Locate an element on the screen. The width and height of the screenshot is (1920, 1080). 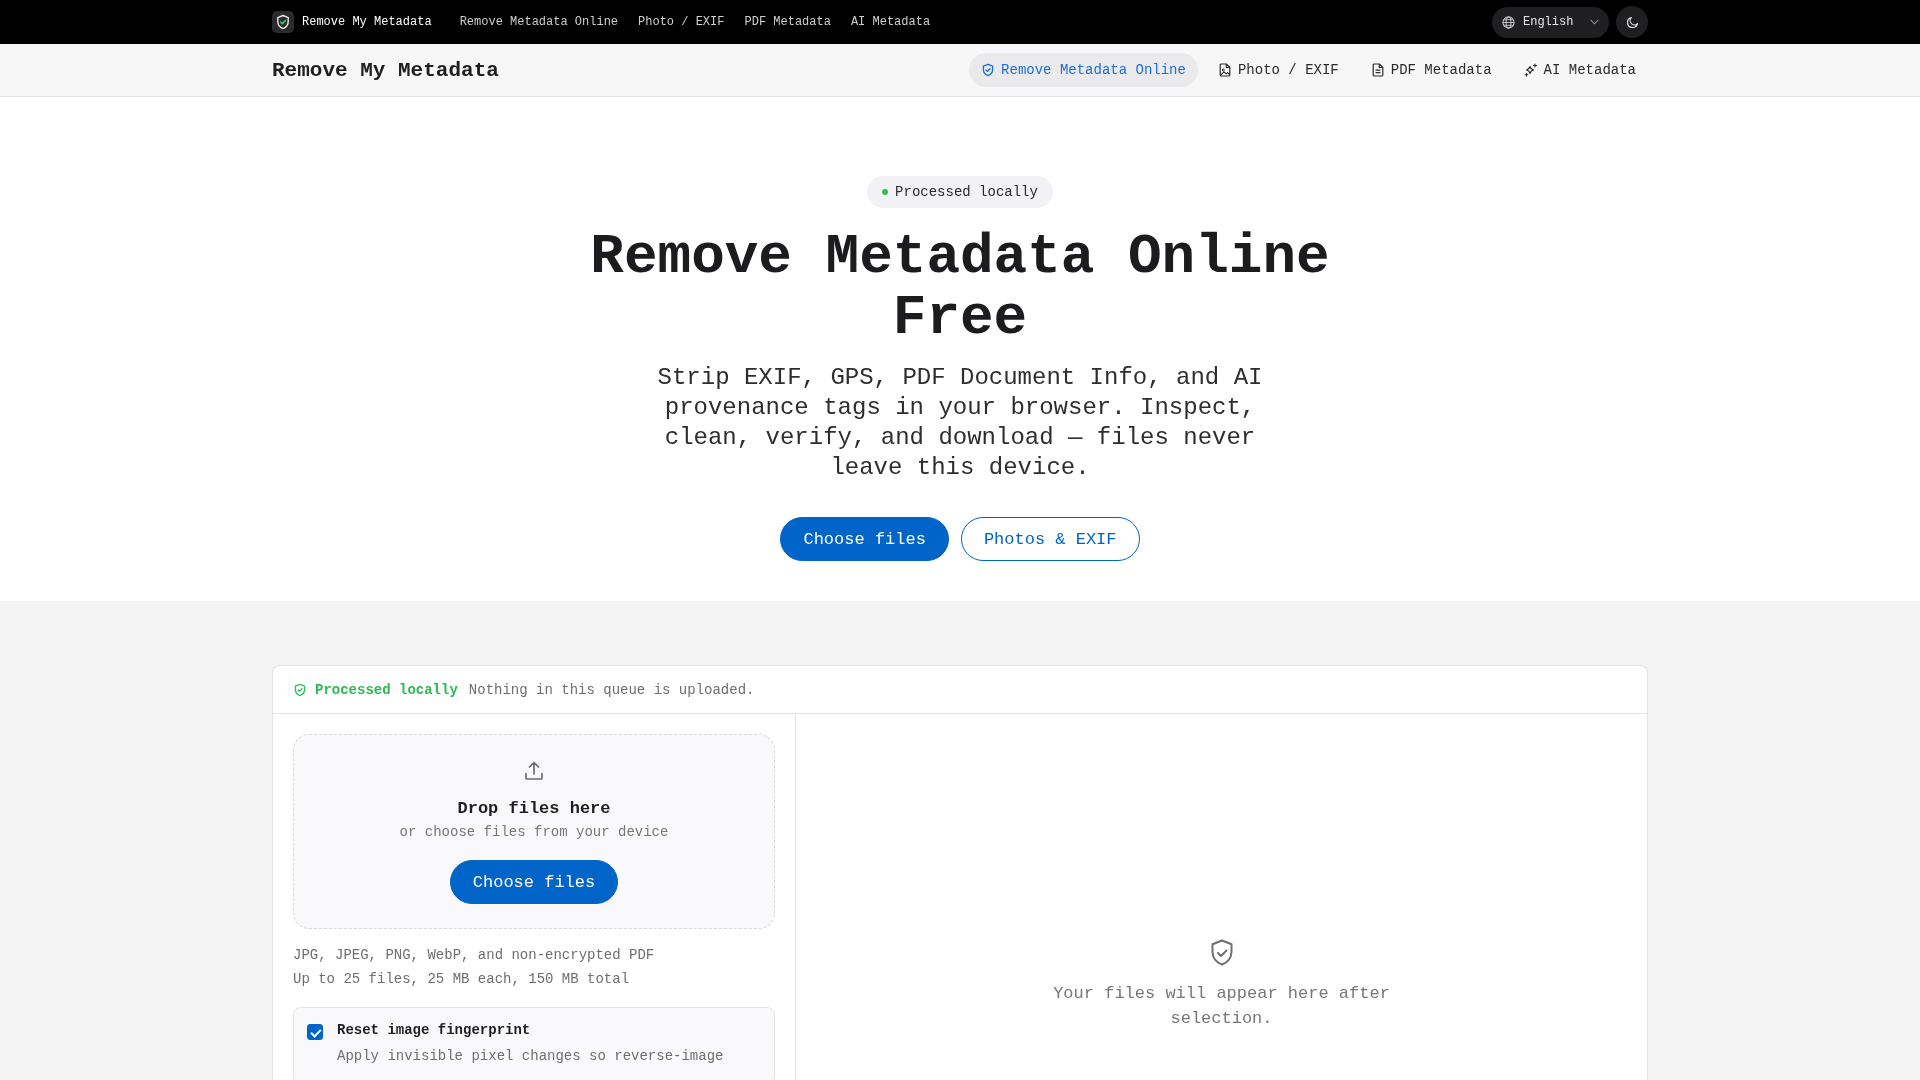
language-select: English is located at coordinates (1550, 22).